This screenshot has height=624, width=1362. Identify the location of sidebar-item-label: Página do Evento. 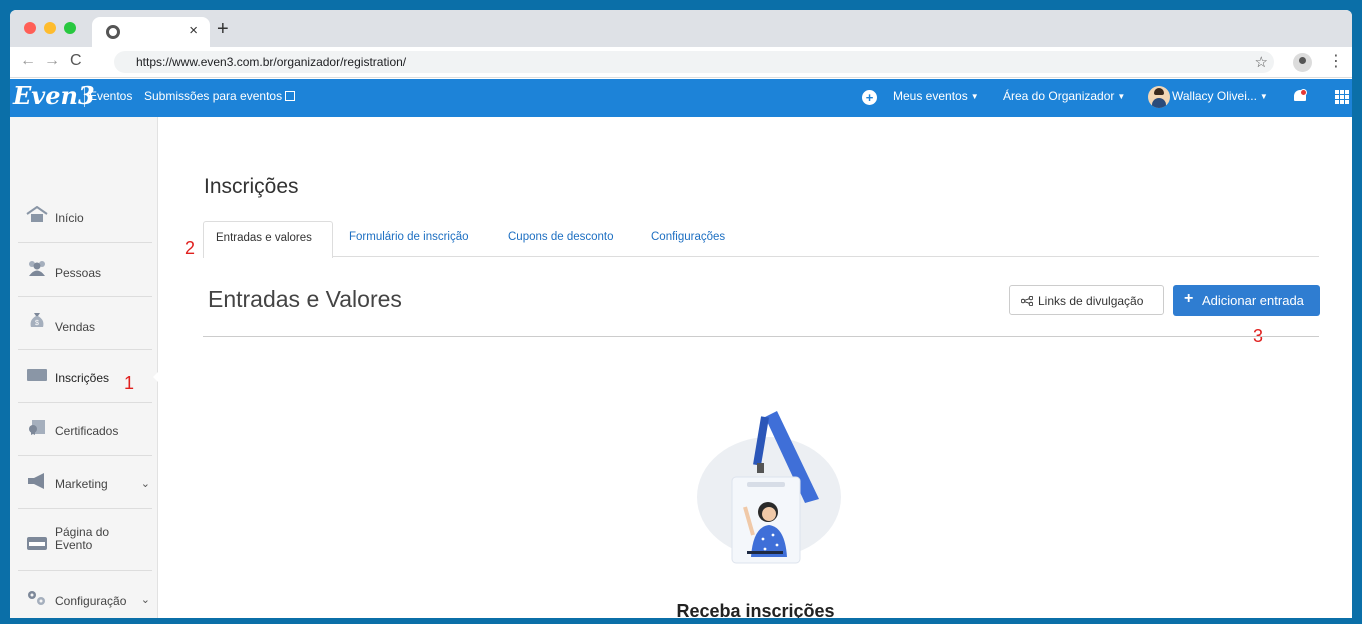
(82, 539).